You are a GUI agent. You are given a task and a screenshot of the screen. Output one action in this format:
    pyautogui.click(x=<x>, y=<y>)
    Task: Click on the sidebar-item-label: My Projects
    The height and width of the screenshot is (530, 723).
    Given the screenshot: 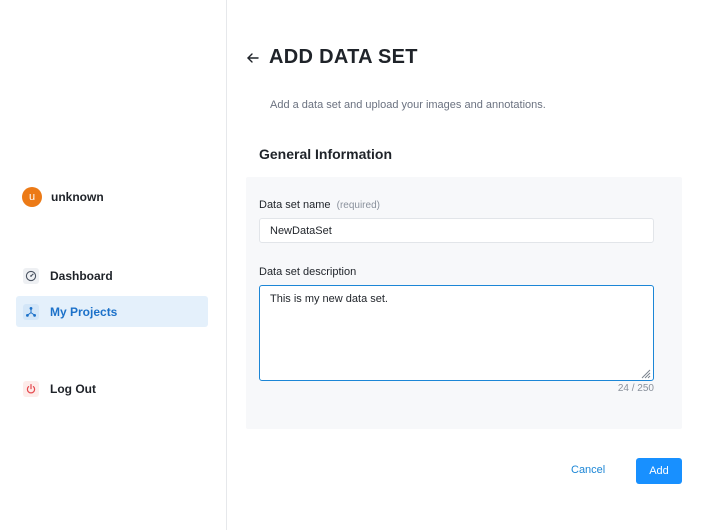 What is the action you would take?
    pyautogui.click(x=84, y=311)
    